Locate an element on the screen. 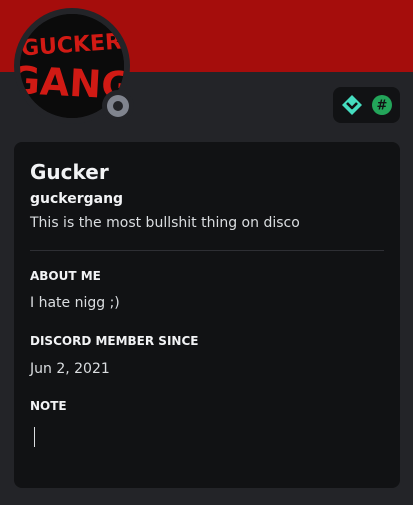 The image size is (413, 505). divider is located at coordinates (207, 250).